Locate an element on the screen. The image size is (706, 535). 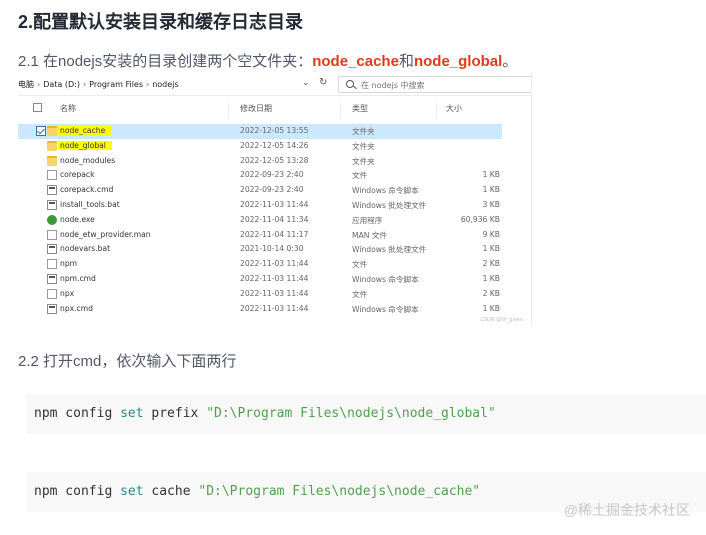
search-placeholder: 在 nodejs 中搜索 is located at coordinates (393, 85).